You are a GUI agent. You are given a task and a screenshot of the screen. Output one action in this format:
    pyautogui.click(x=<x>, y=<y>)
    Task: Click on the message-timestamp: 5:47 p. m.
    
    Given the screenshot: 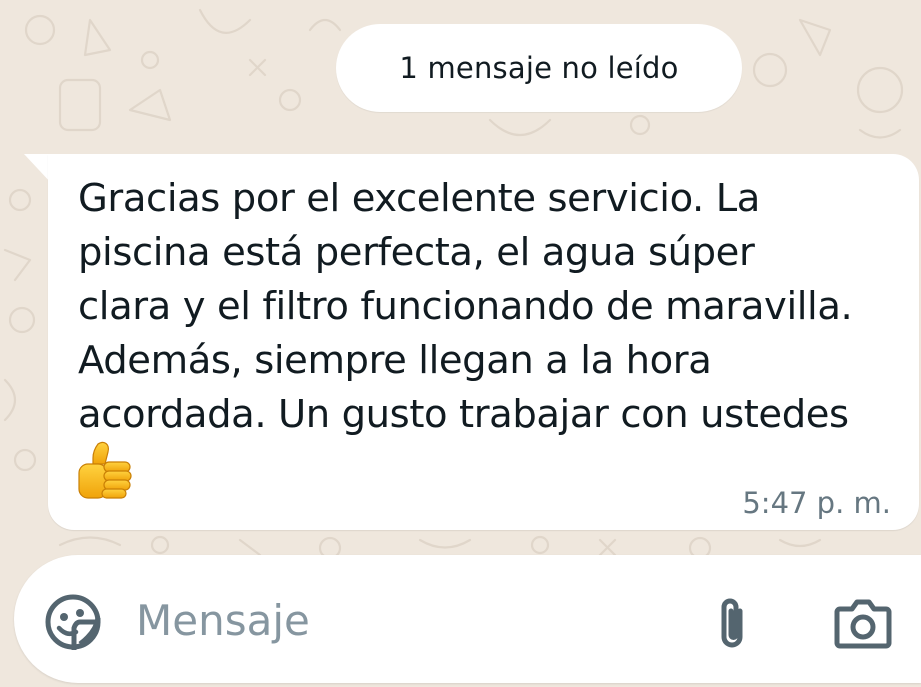 What is the action you would take?
    pyautogui.click(x=816, y=503)
    